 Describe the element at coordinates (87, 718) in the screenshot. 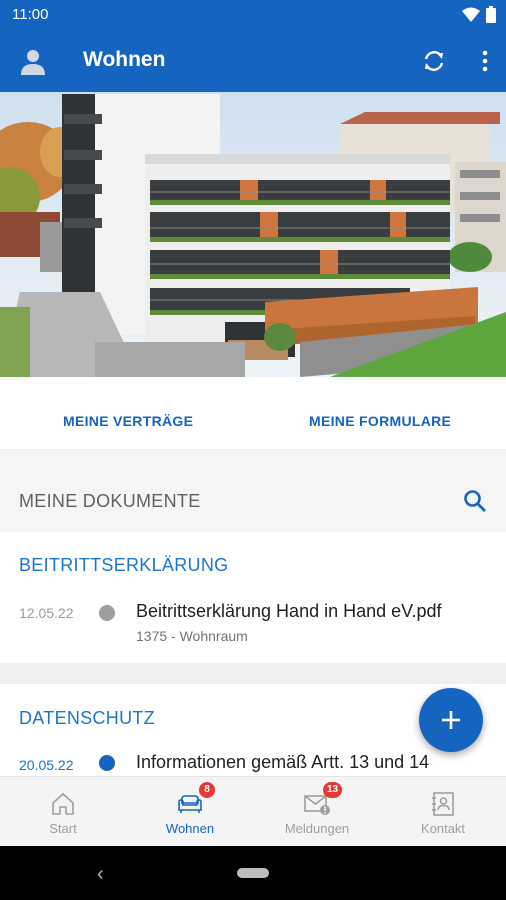

I see `section-title: DATENSCHUTZ` at that location.